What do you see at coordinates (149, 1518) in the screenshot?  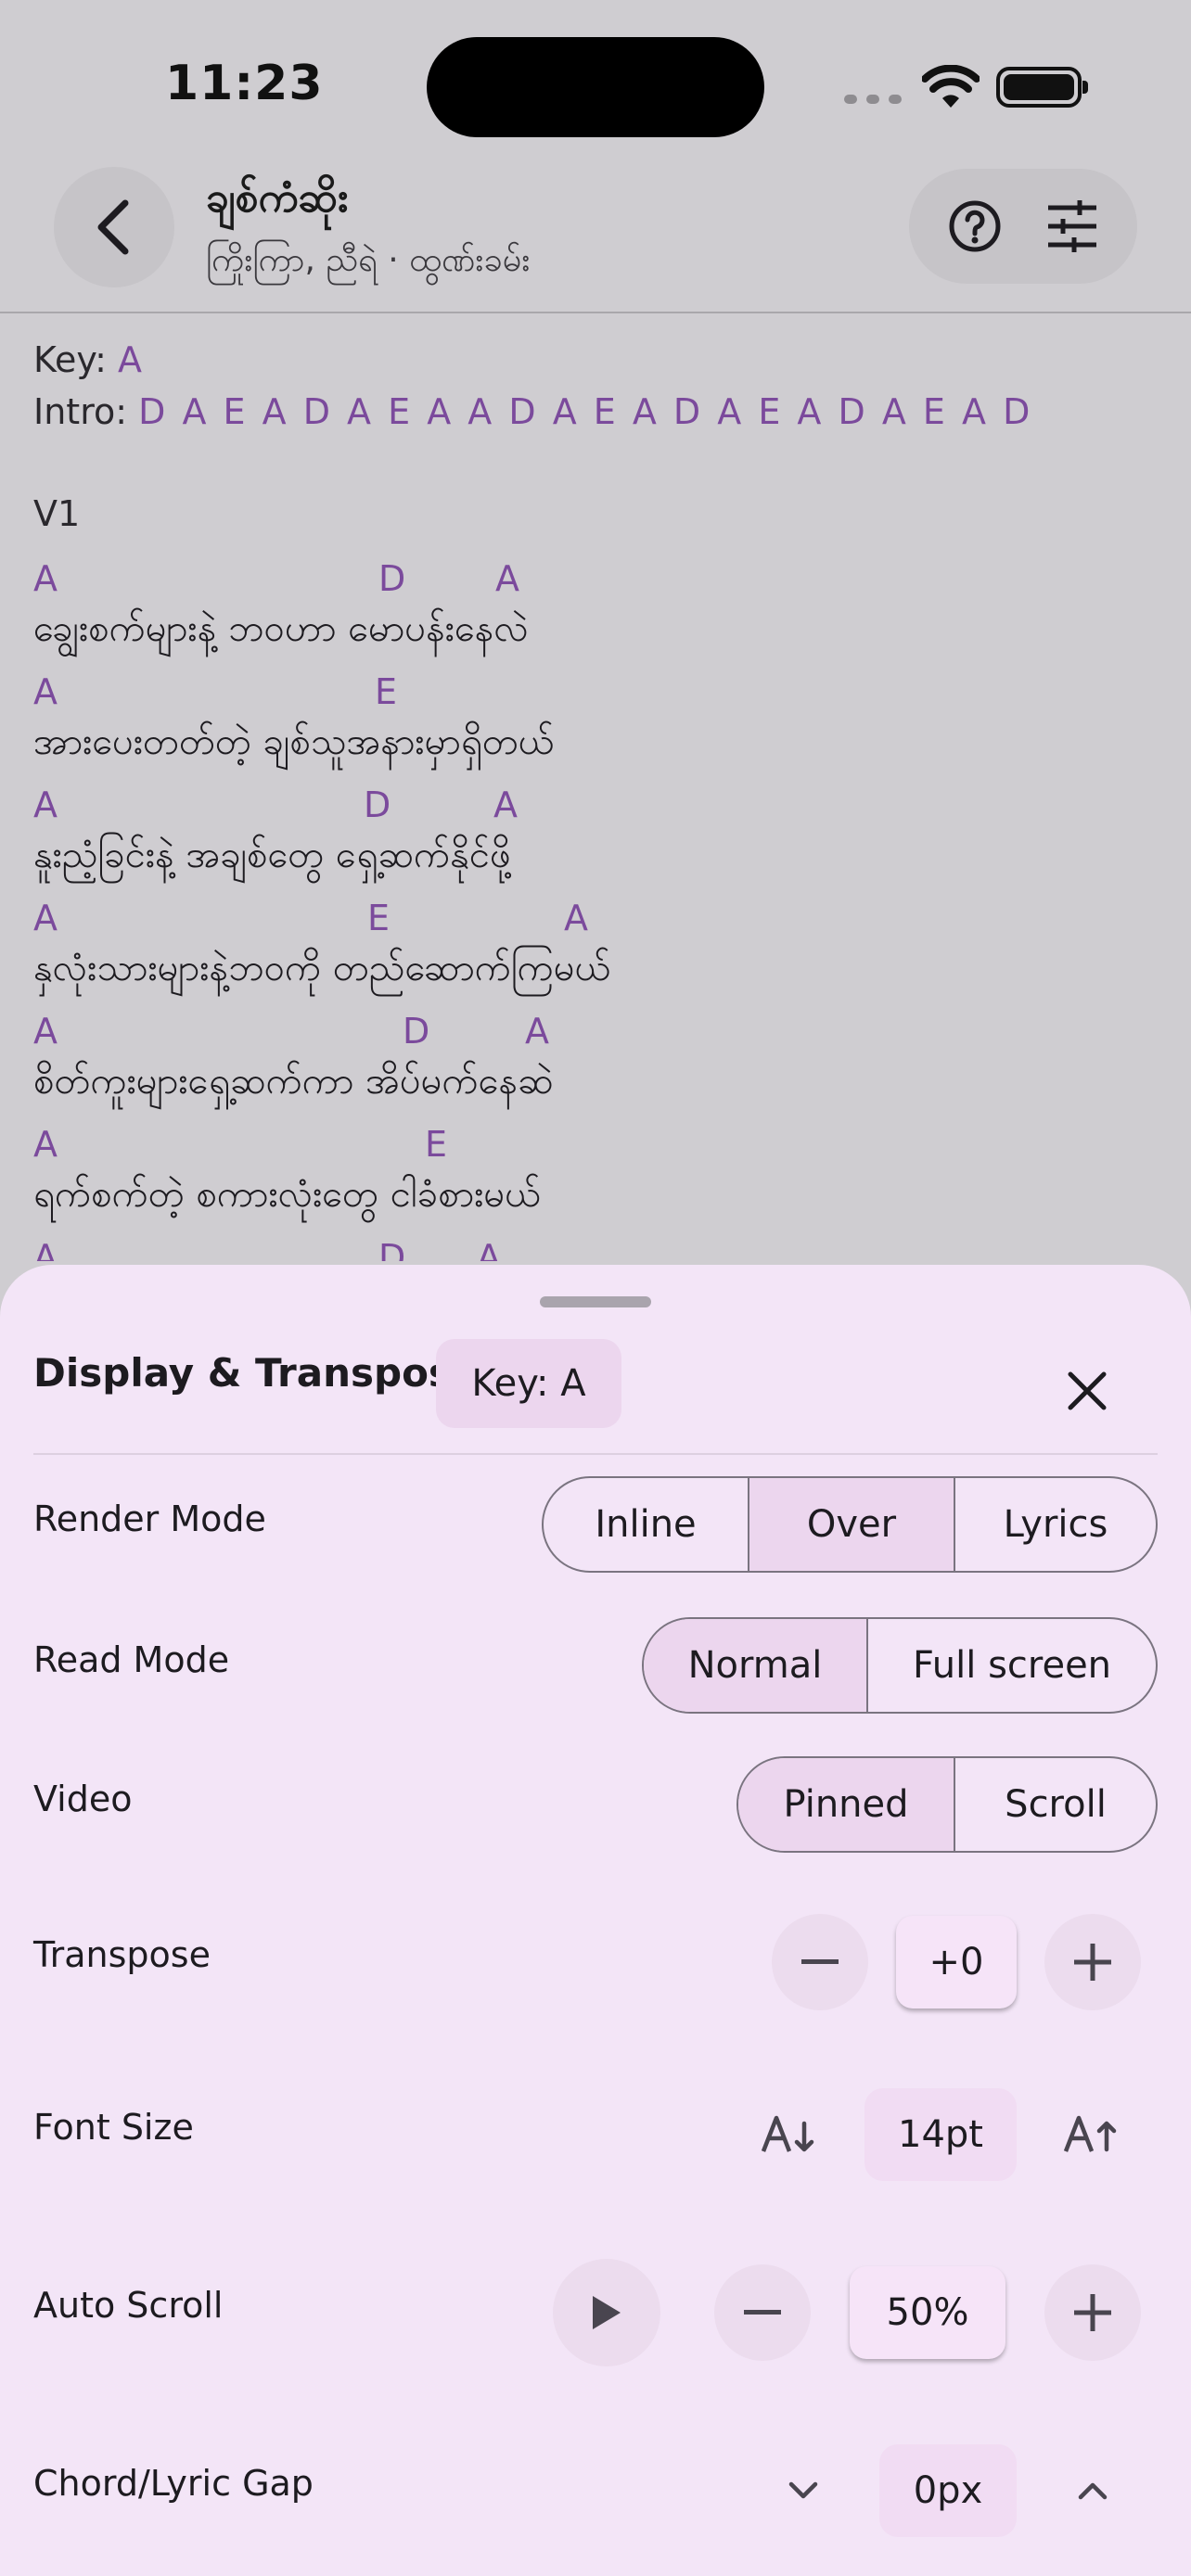 I see `render-mode-label: Render Mode` at bounding box center [149, 1518].